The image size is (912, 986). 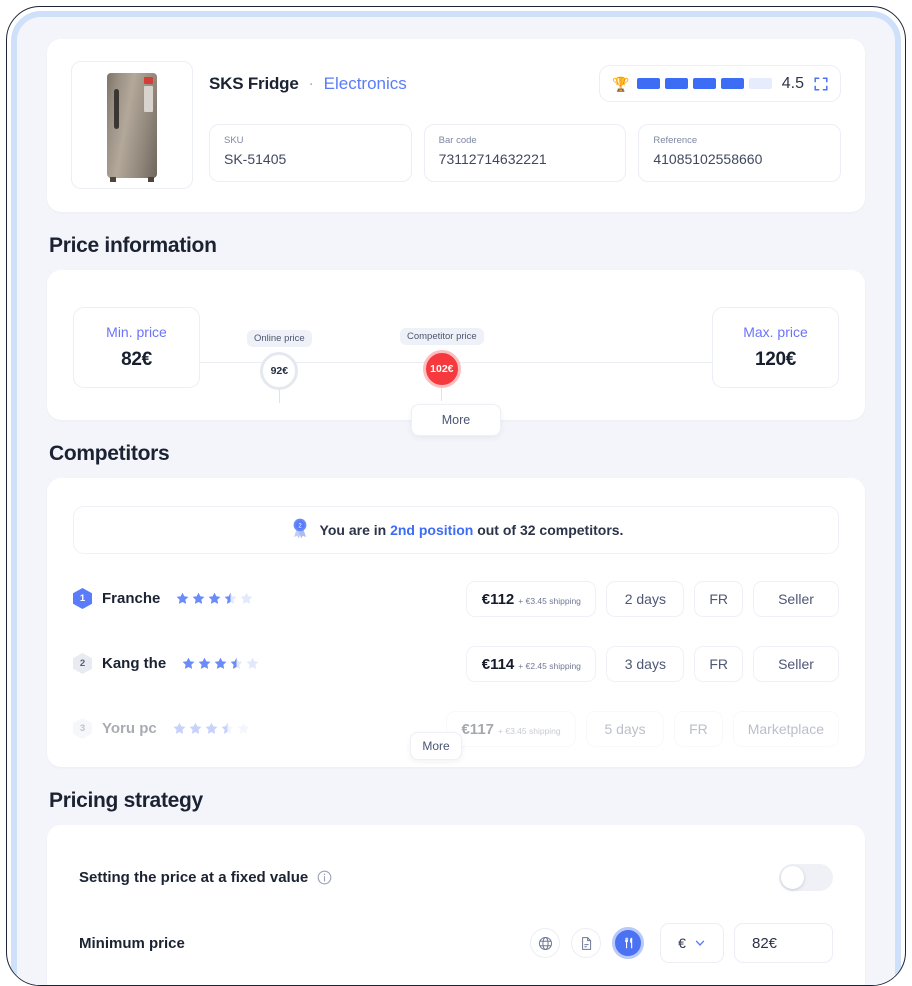 I want to click on section-title-competitors: Competitors, so click(x=109, y=453).